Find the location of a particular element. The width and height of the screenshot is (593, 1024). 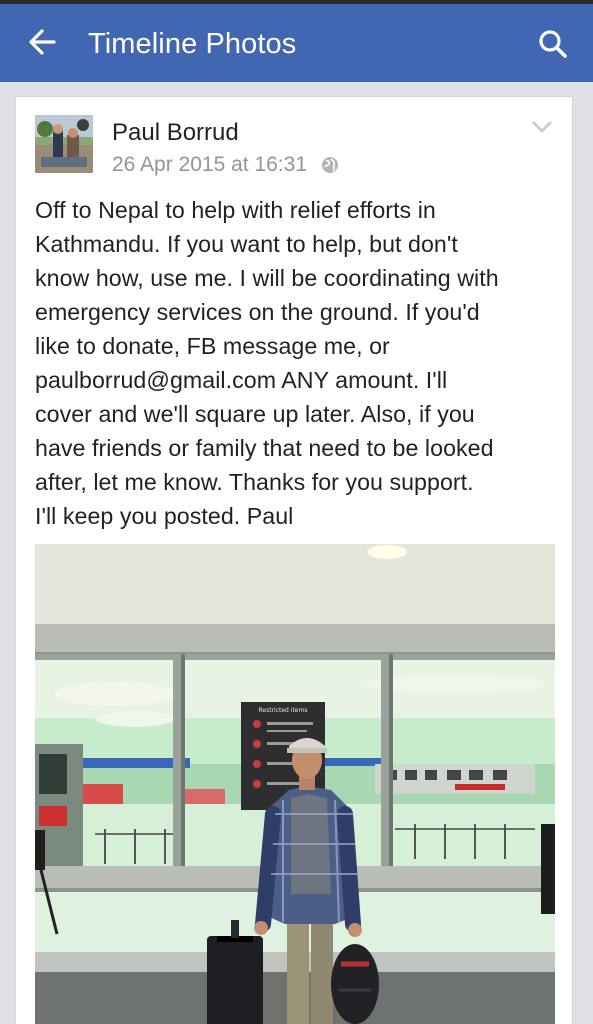

back-button is located at coordinates (42, 42).